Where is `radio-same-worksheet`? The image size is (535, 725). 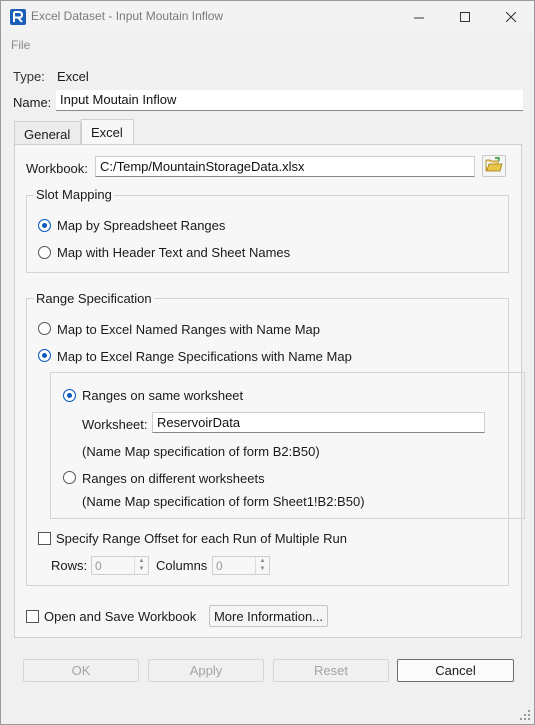
radio-same-worksheet is located at coordinates (69, 395).